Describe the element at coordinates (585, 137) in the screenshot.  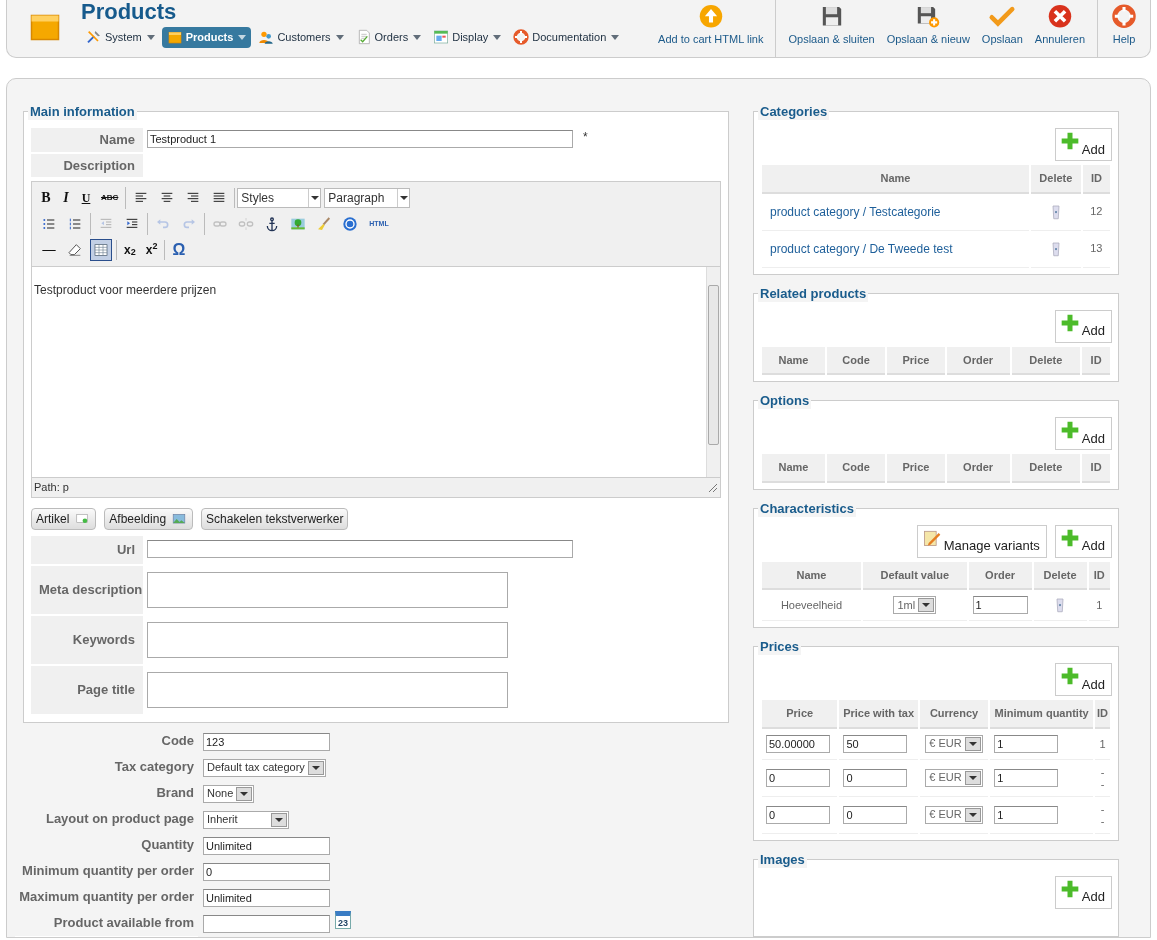
I see `required-mark: *` at that location.